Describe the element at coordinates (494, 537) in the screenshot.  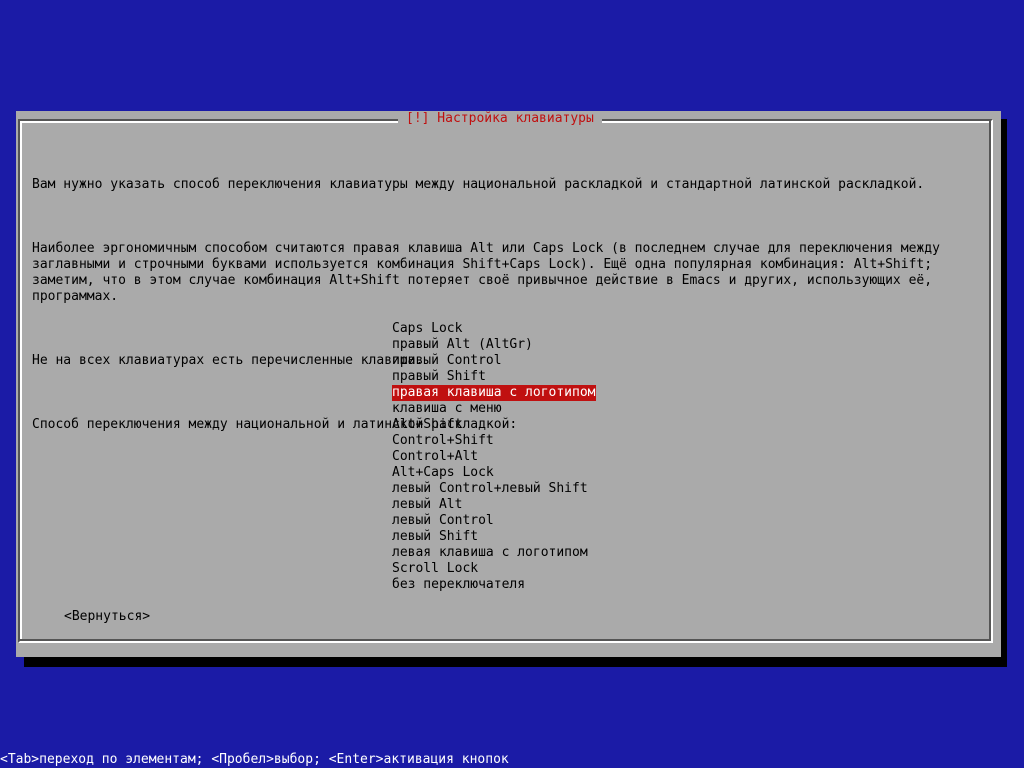
I see `option-left-shift: левый Shift` at that location.